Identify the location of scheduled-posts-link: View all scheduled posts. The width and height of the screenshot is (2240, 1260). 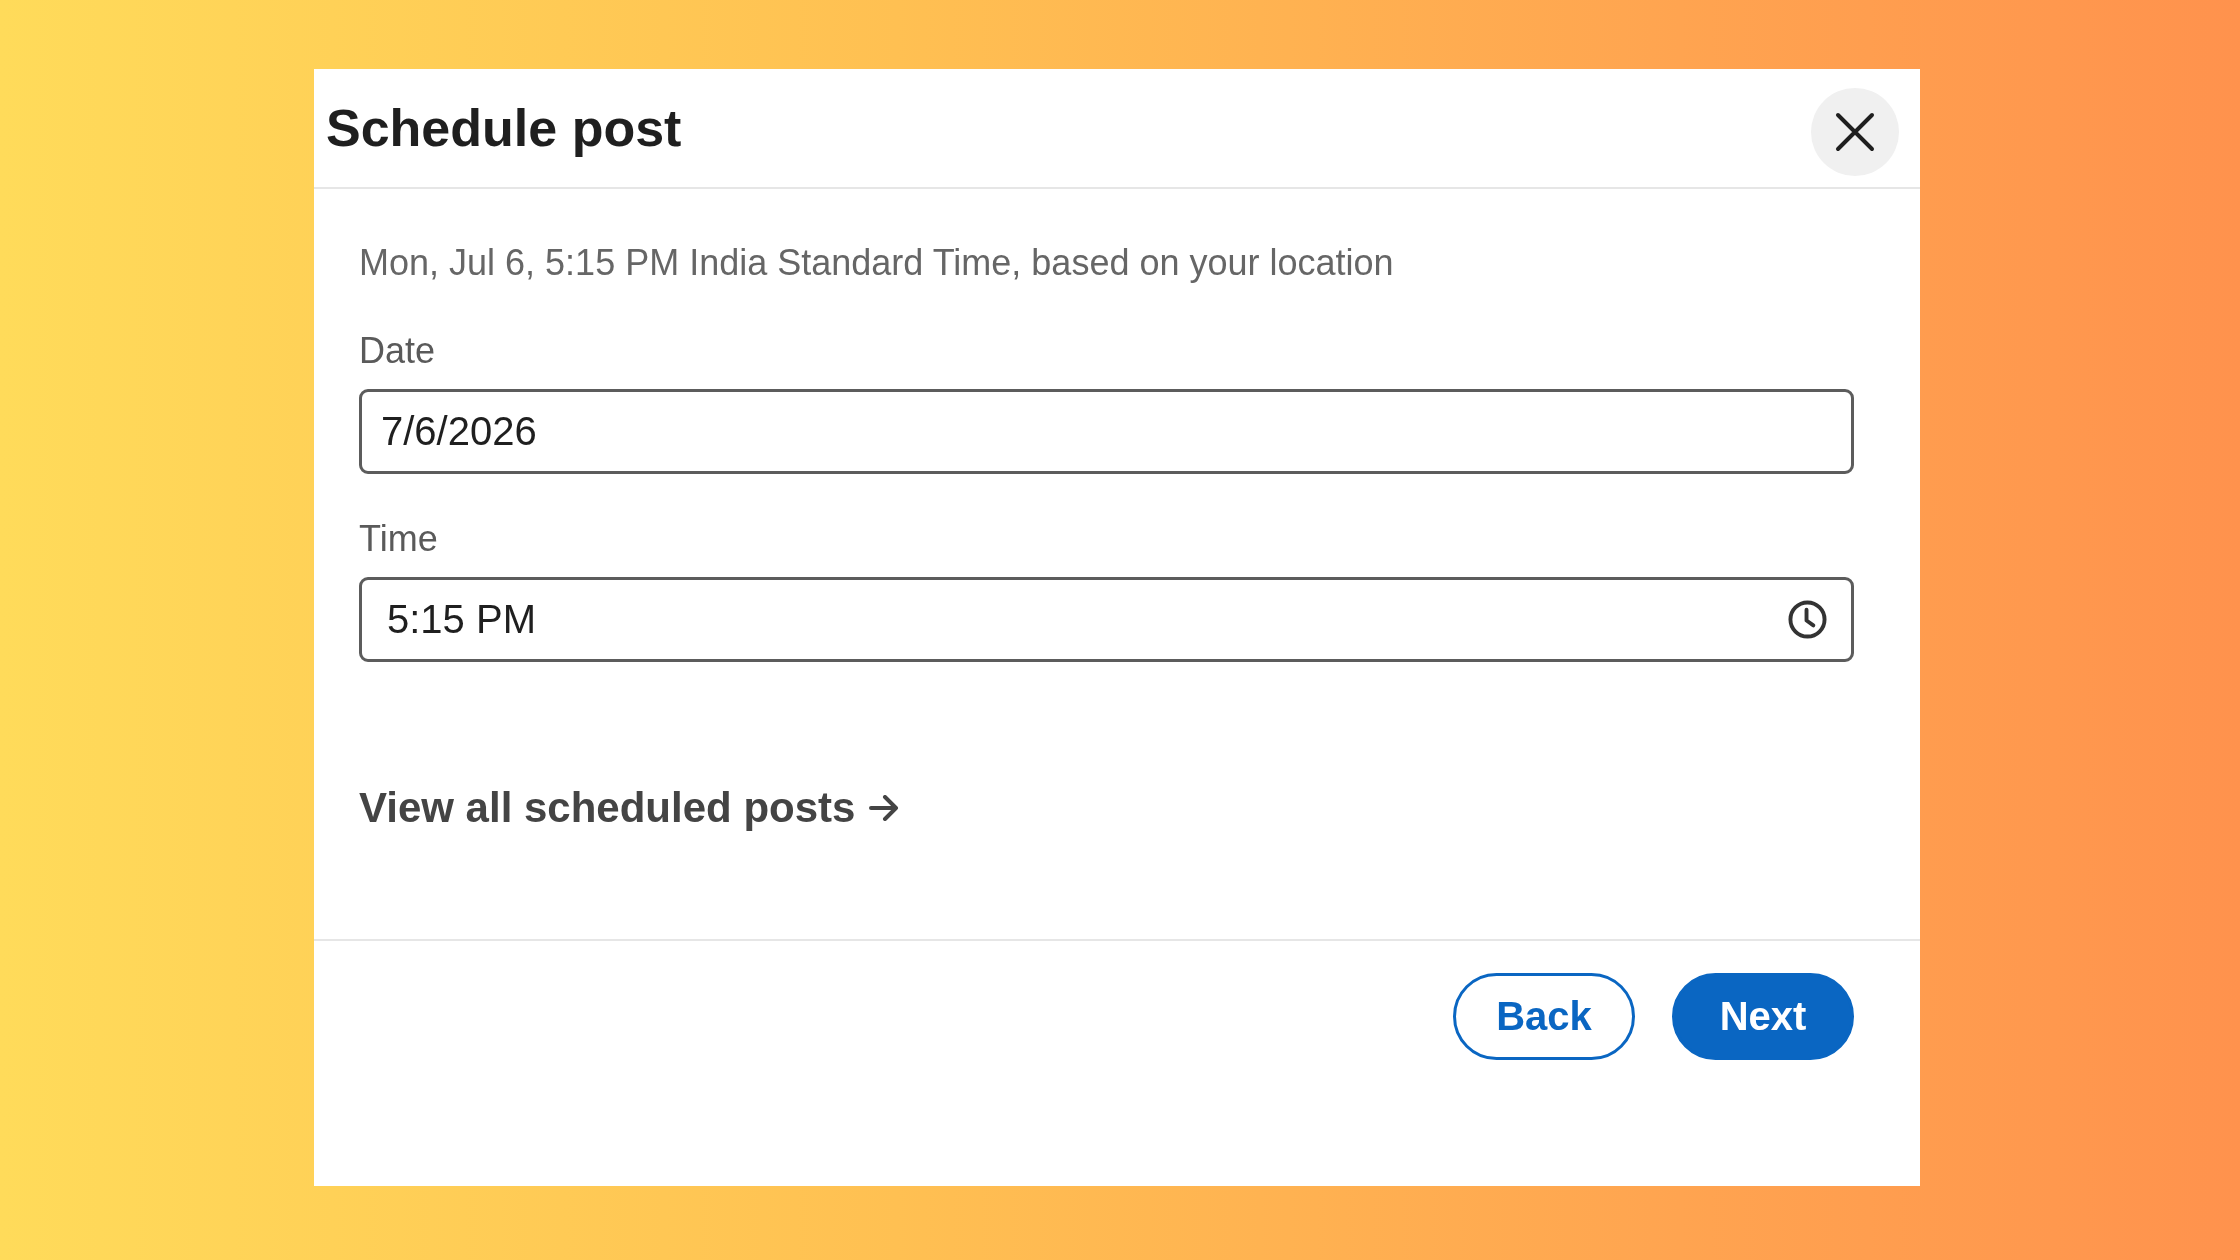
(629, 808).